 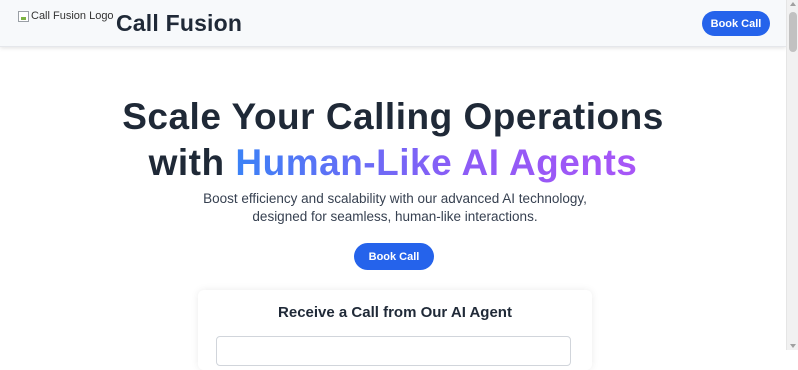 I want to click on scroll-up-arrow-icon, so click(x=793, y=4).